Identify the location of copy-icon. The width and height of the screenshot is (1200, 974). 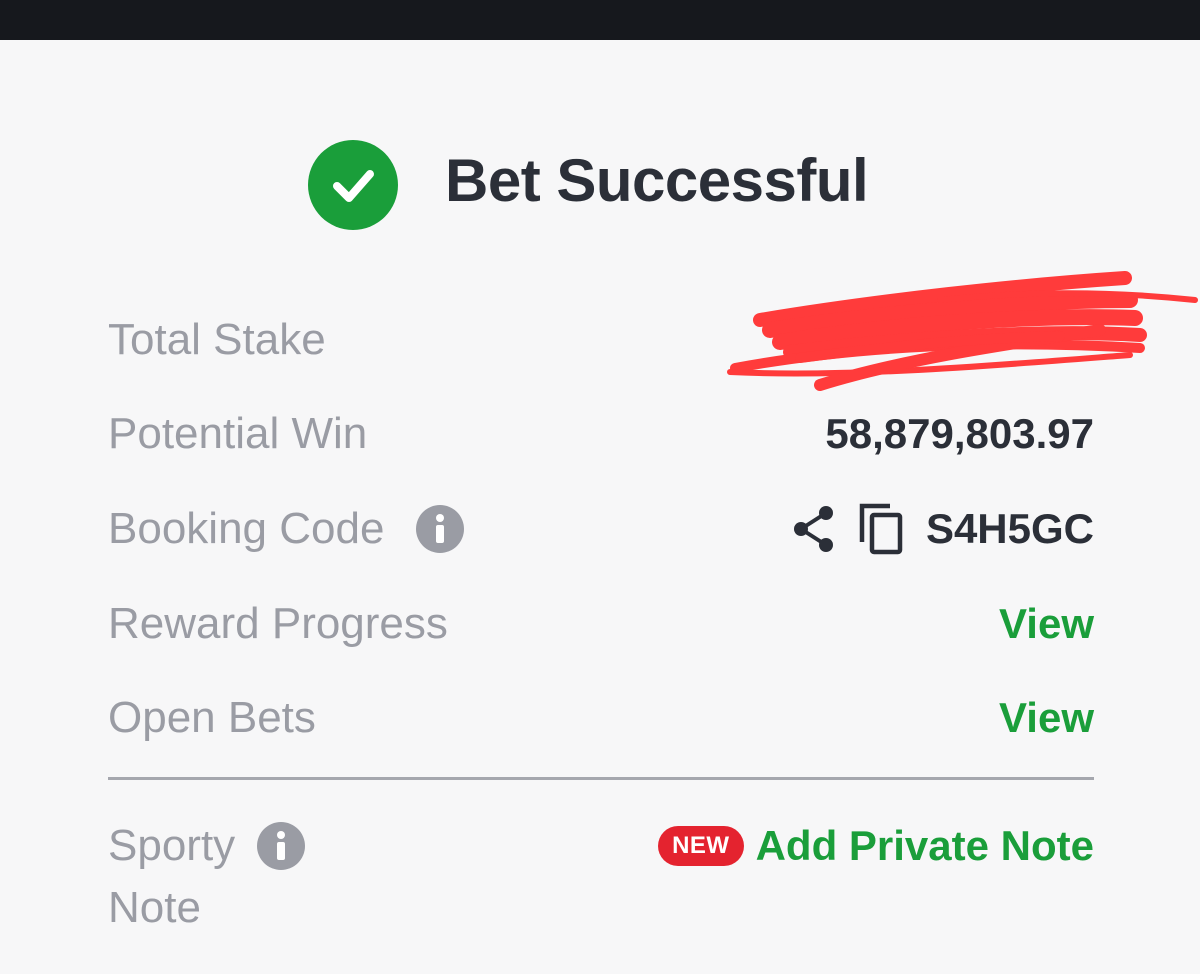
(882, 529).